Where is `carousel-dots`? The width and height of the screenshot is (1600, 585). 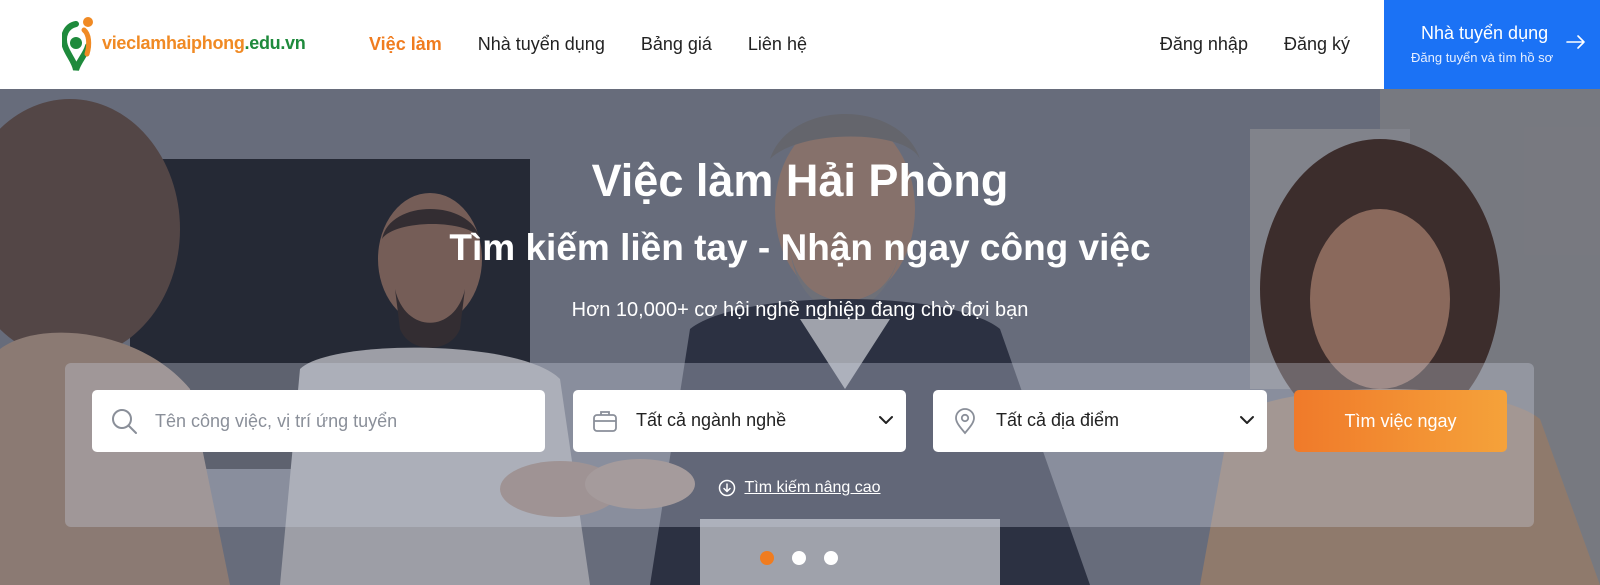 carousel-dots is located at coordinates (808, 558).